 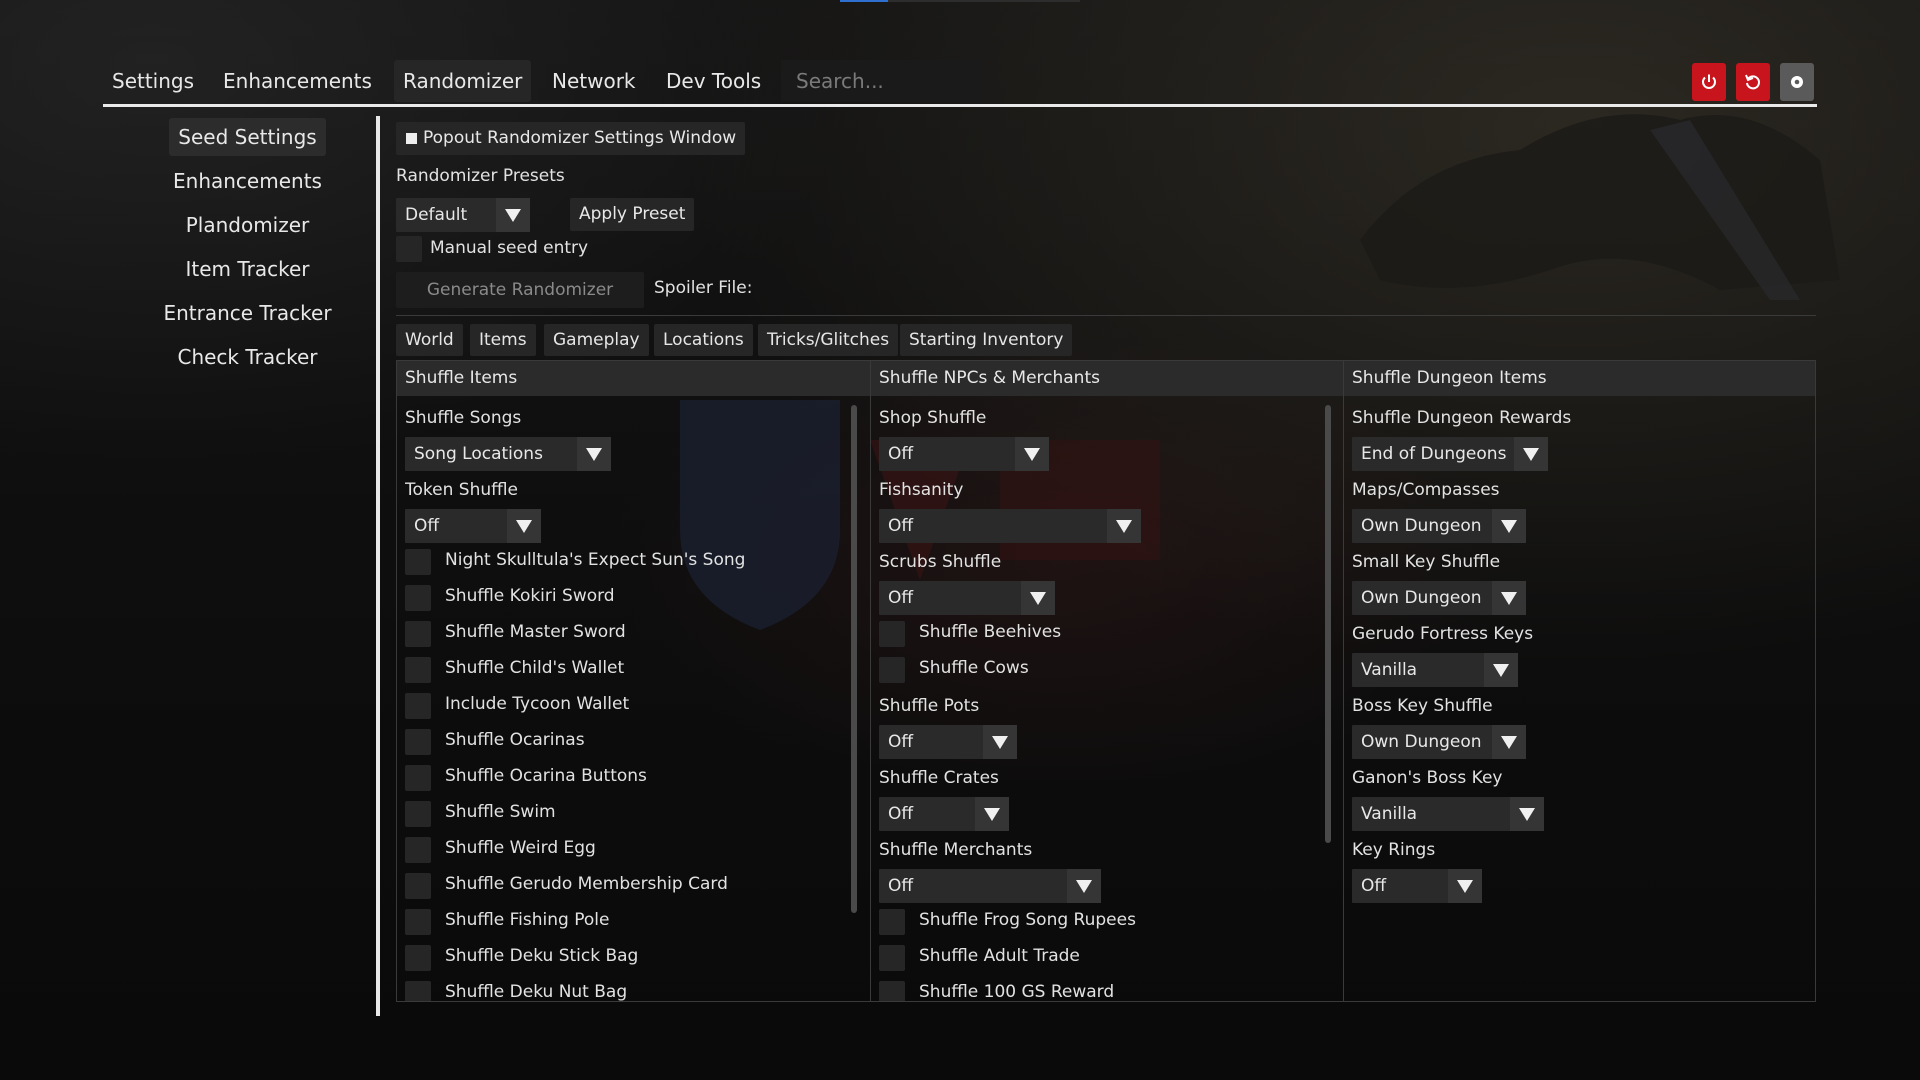 What do you see at coordinates (1106, 315) in the screenshot?
I see `tabs-separator` at bounding box center [1106, 315].